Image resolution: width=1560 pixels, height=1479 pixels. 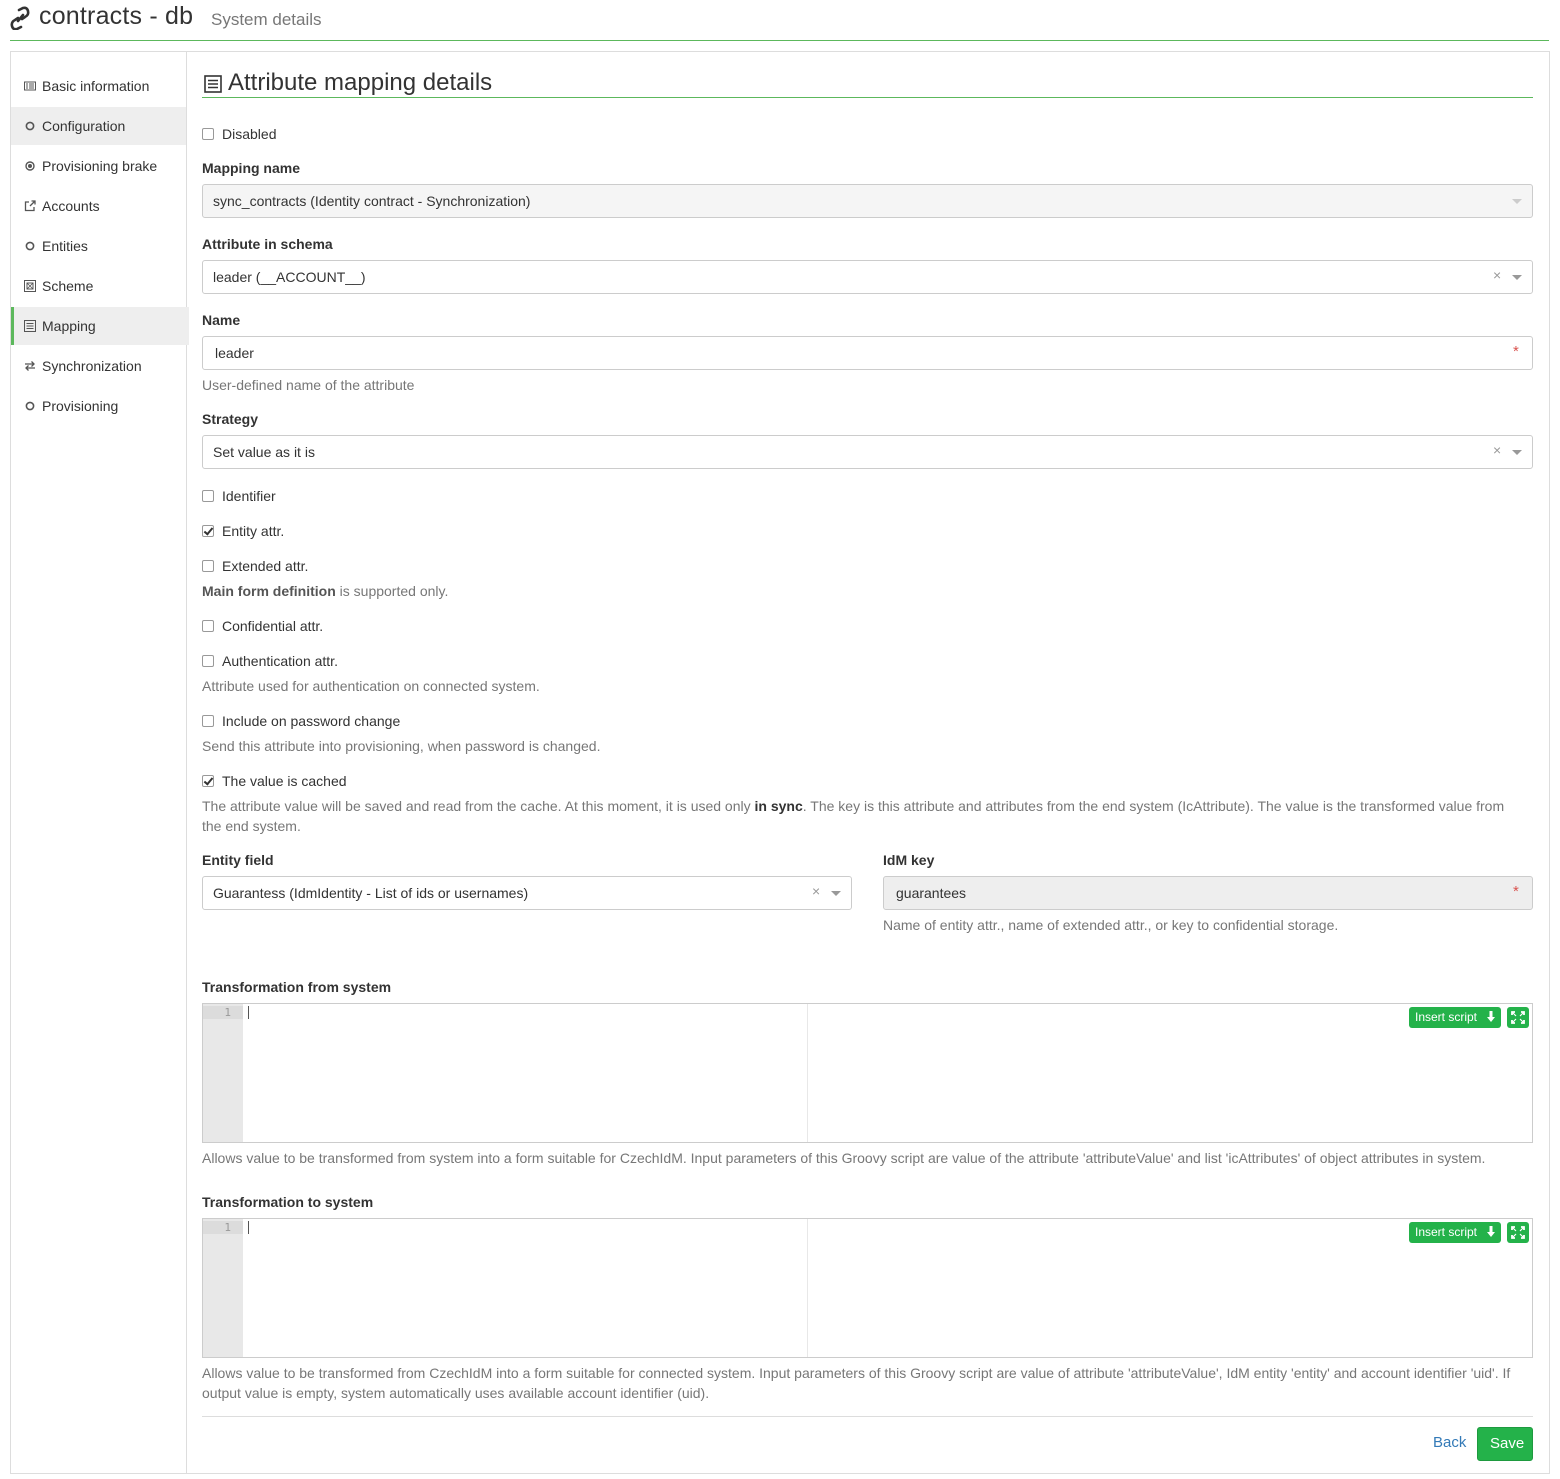 What do you see at coordinates (867, 79) in the screenshot?
I see `section-title: Attribute mapping details` at bounding box center [867, 79].